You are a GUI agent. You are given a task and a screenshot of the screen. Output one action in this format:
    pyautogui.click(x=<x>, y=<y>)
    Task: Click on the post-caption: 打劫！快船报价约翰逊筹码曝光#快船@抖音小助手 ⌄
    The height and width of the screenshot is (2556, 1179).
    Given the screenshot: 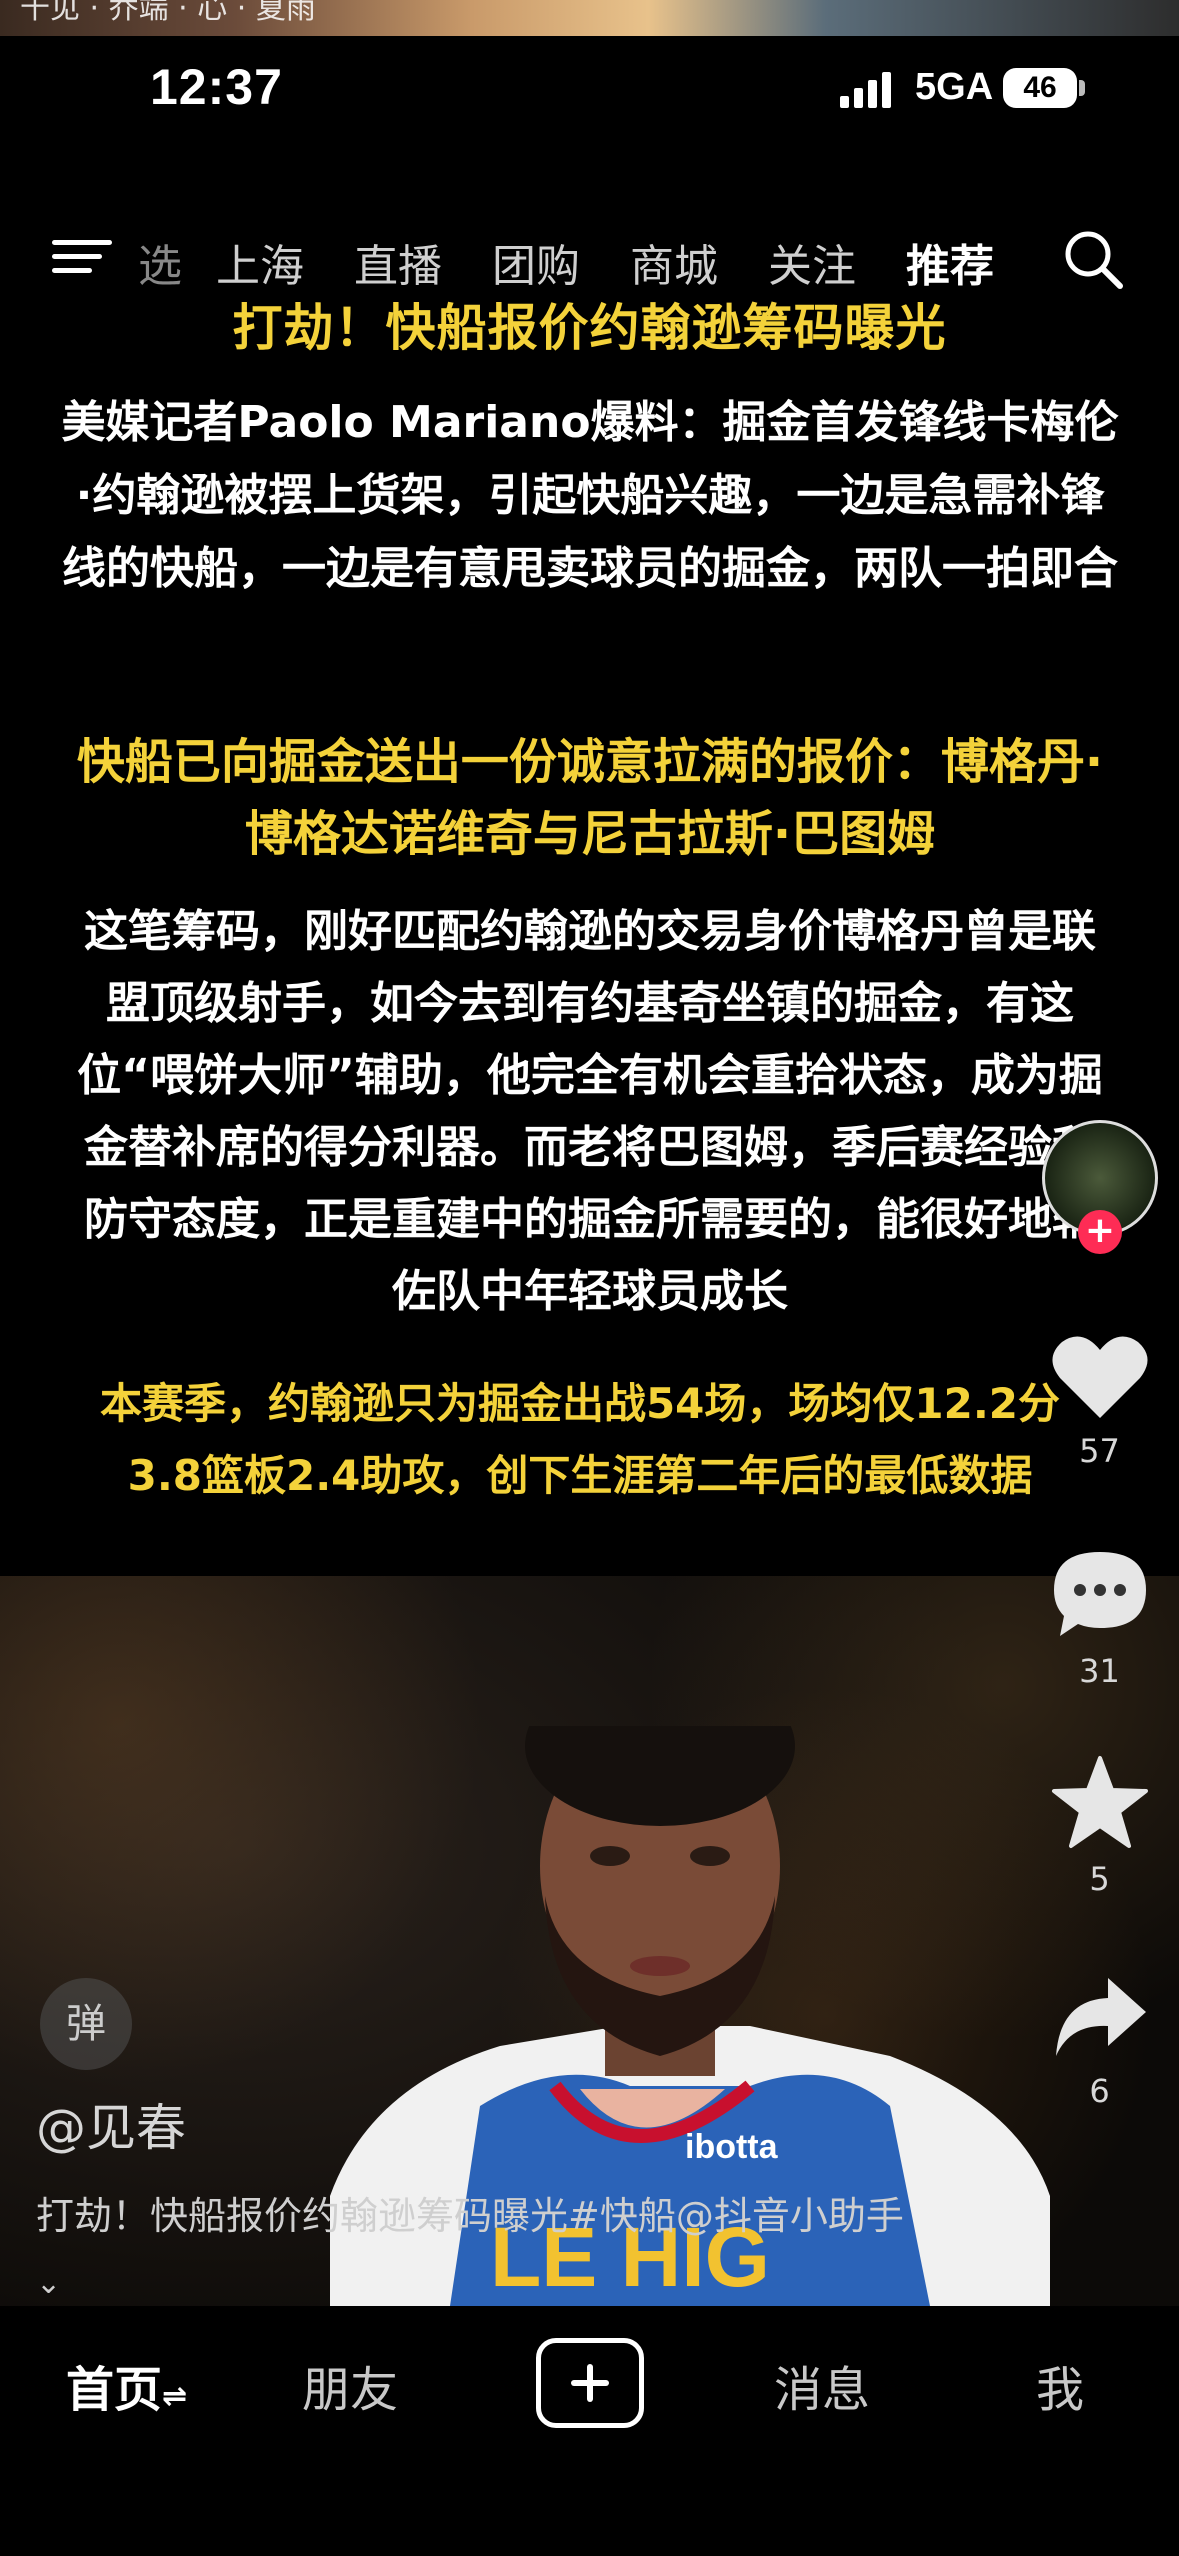 What is the action you would take?
    pyautogui.click(x=486, y=2246)
    